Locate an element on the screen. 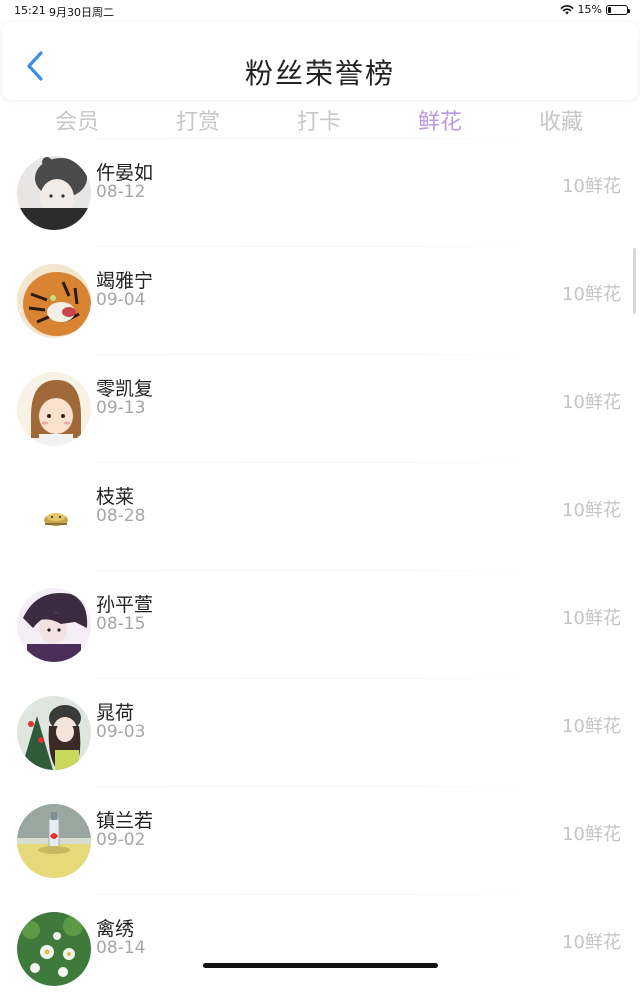 Image resolution: width=640 pixels, height=1002 pixels. fan-date: 09-02 is located at coordinates (121, 840).